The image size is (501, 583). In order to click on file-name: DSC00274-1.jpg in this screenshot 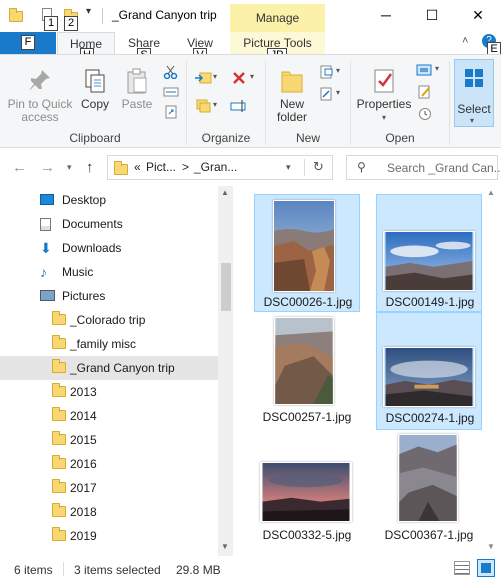, I will do `click(430, 418)`.